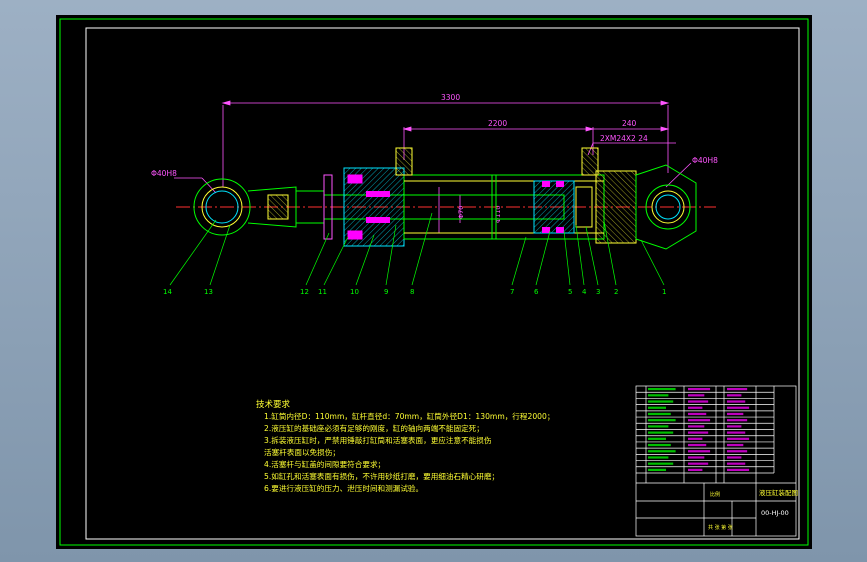 Image resolution: width=867 pixels, height=562 pixels. I want to click on dim-pin-left: Φ40H8, so click(164, 173).